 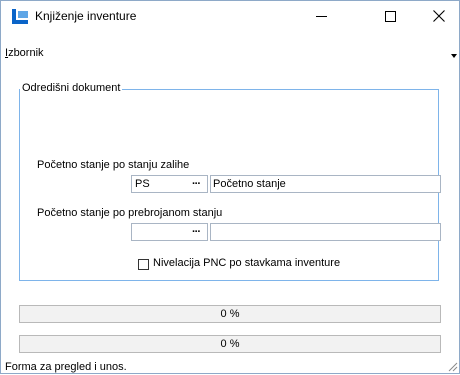 What do you see at coordinates (230, 16) in the screenshot?
I see `title-bar: Knjiženje inventure` at bounding box center [230, 16].